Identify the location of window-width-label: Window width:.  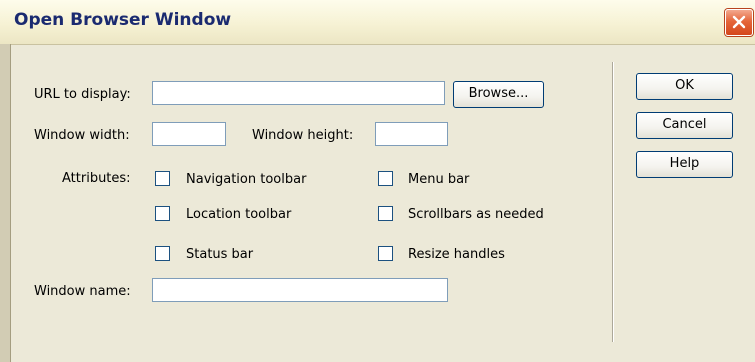
(82, 135).